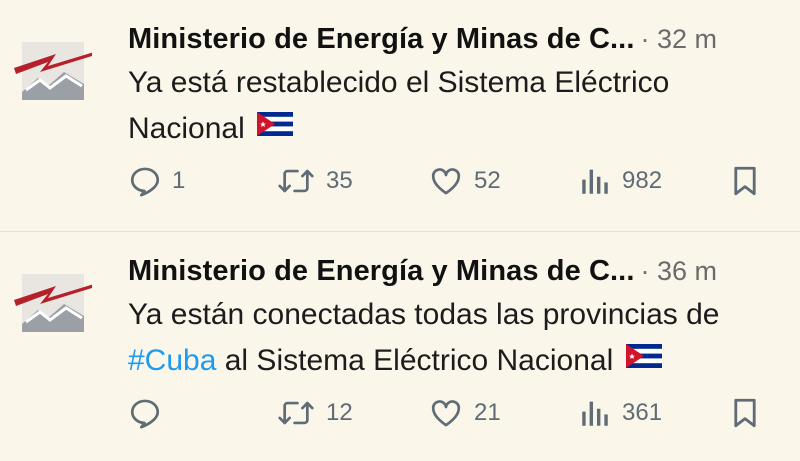 This screenshot has width=800, height=461. Describe the element at coordinates (620, 413) in the screenshot. I see `views-button: 361` at that location.